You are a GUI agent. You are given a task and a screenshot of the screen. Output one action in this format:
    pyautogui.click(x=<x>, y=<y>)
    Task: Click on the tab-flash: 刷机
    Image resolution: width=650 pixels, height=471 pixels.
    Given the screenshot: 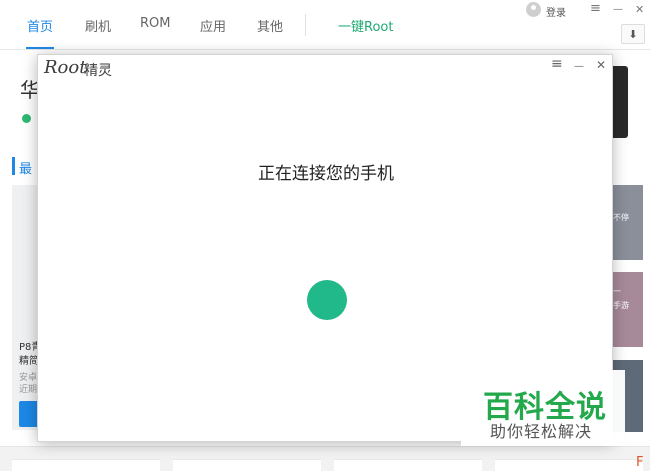 What is the action you would take?
    pyautogui.click(x=98, y=25)
    